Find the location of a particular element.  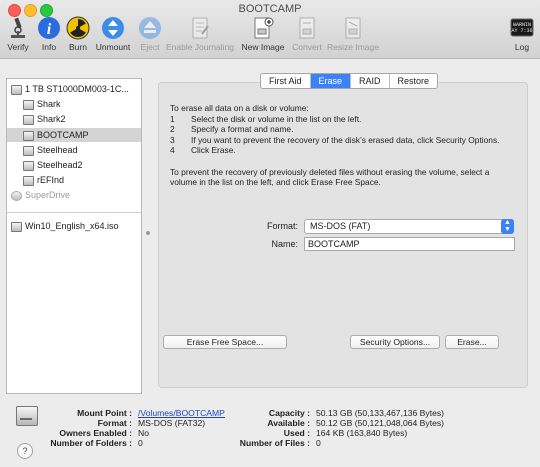

sidebar-item-label: rEFInd is located at coordinates (51, 180).